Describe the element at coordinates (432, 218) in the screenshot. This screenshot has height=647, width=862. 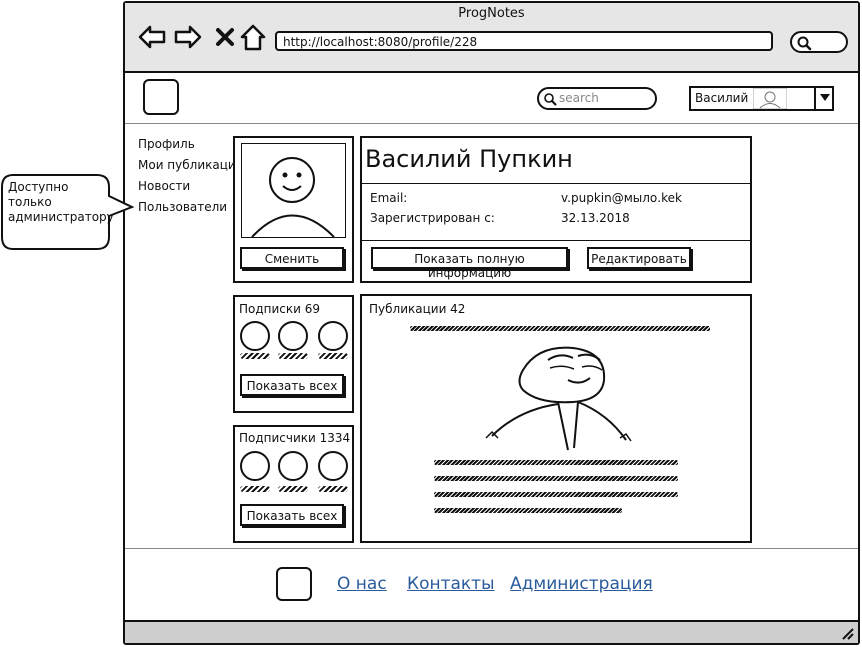
I see `registered-label: Зарегистрирован с:` at that location.